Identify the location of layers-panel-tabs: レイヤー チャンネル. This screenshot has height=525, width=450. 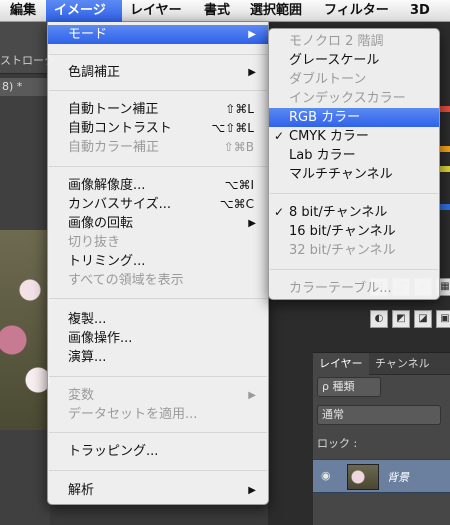
(381, 364).